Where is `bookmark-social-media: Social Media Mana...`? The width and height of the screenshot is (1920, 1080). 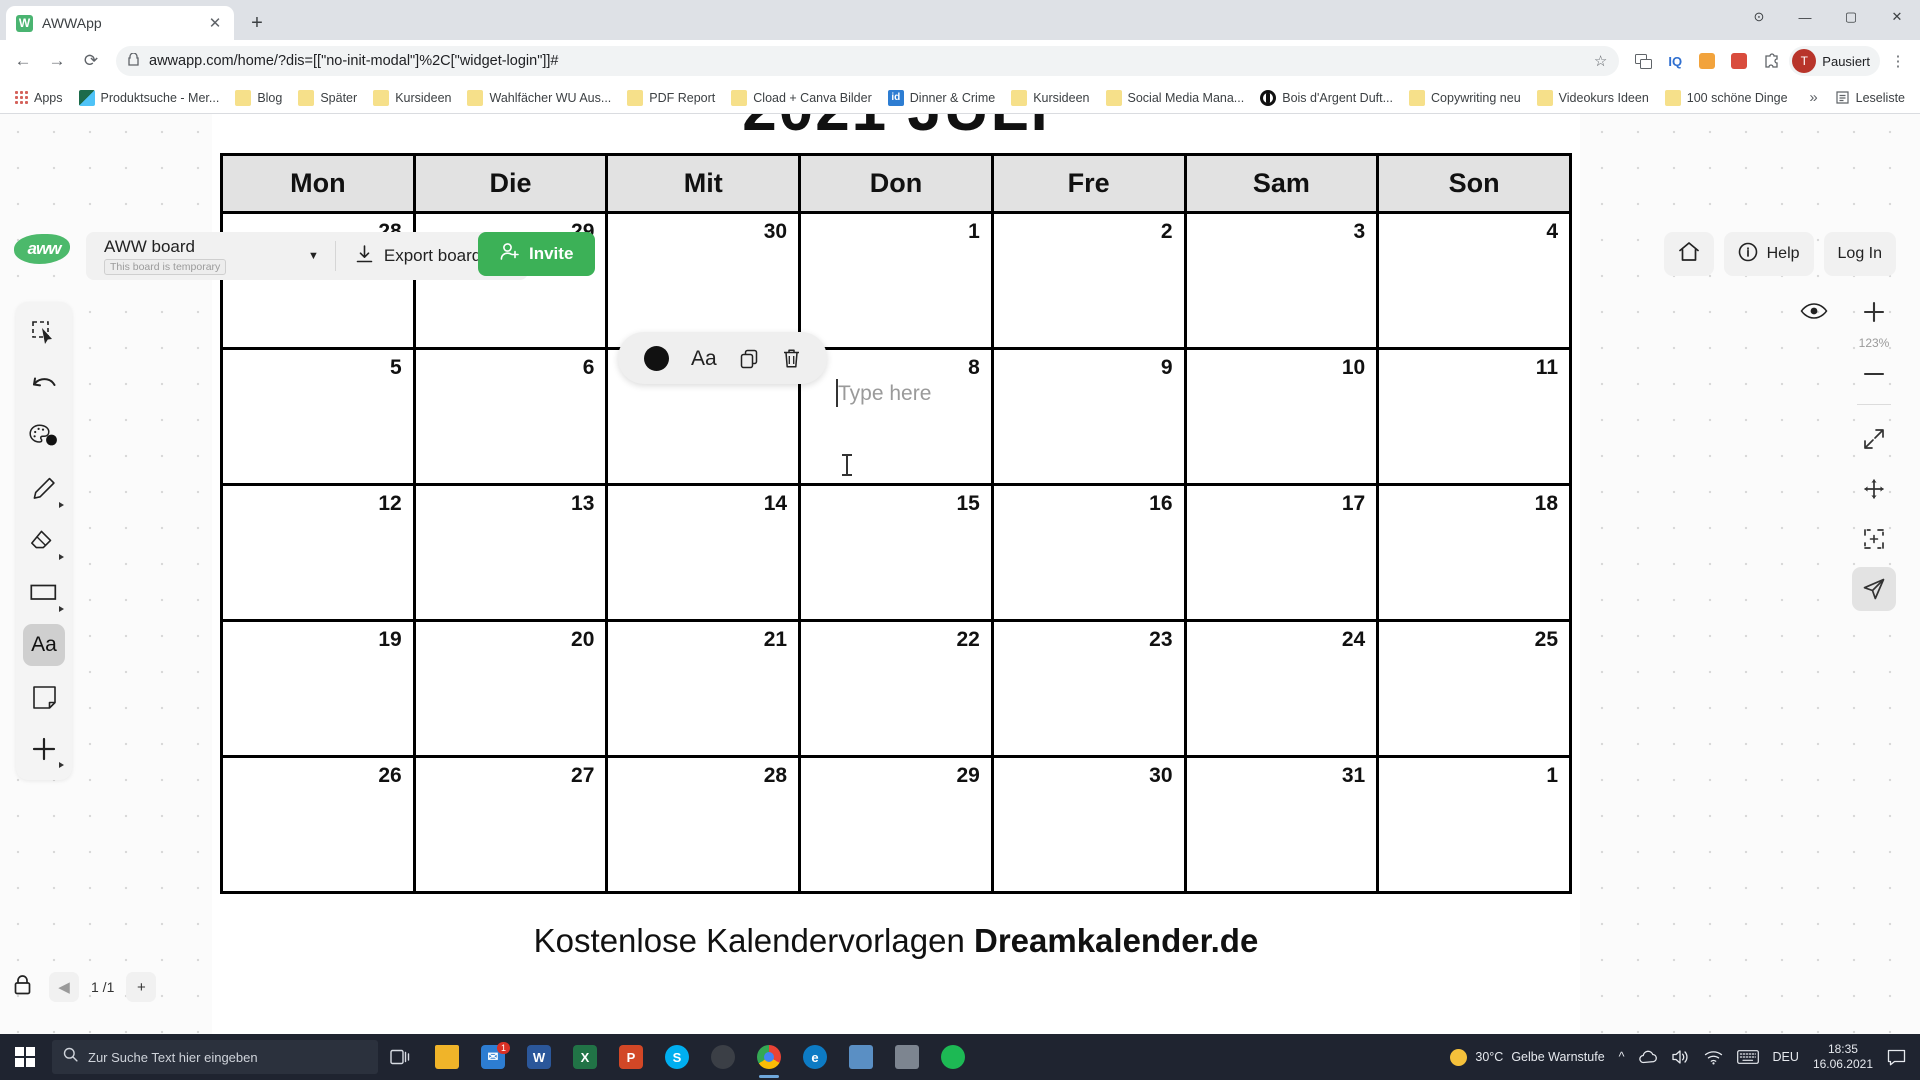
bookmark-social-media: Social Media Mana... is located at coordinates (1175, 98).